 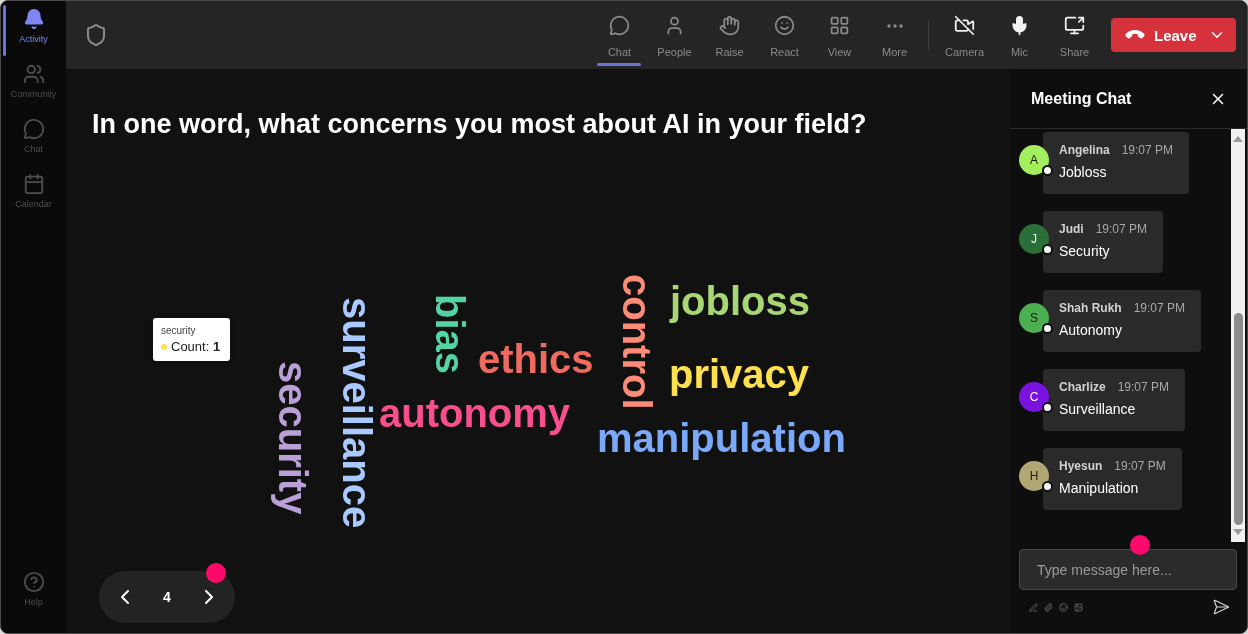 What do you see at coordinates (33, 197) in the screenshot?
I see `sidebar-item: Calendar` at bounding box center [33, 197].